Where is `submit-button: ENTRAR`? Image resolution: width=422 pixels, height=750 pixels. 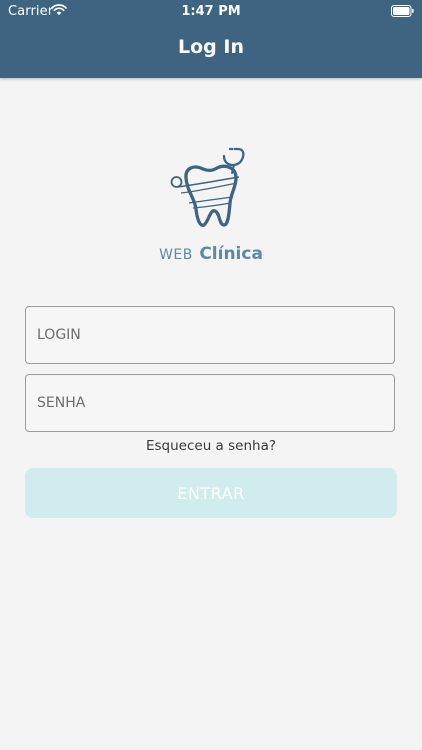 submit-button: ENTRAR is located at coordinates (211, 493).